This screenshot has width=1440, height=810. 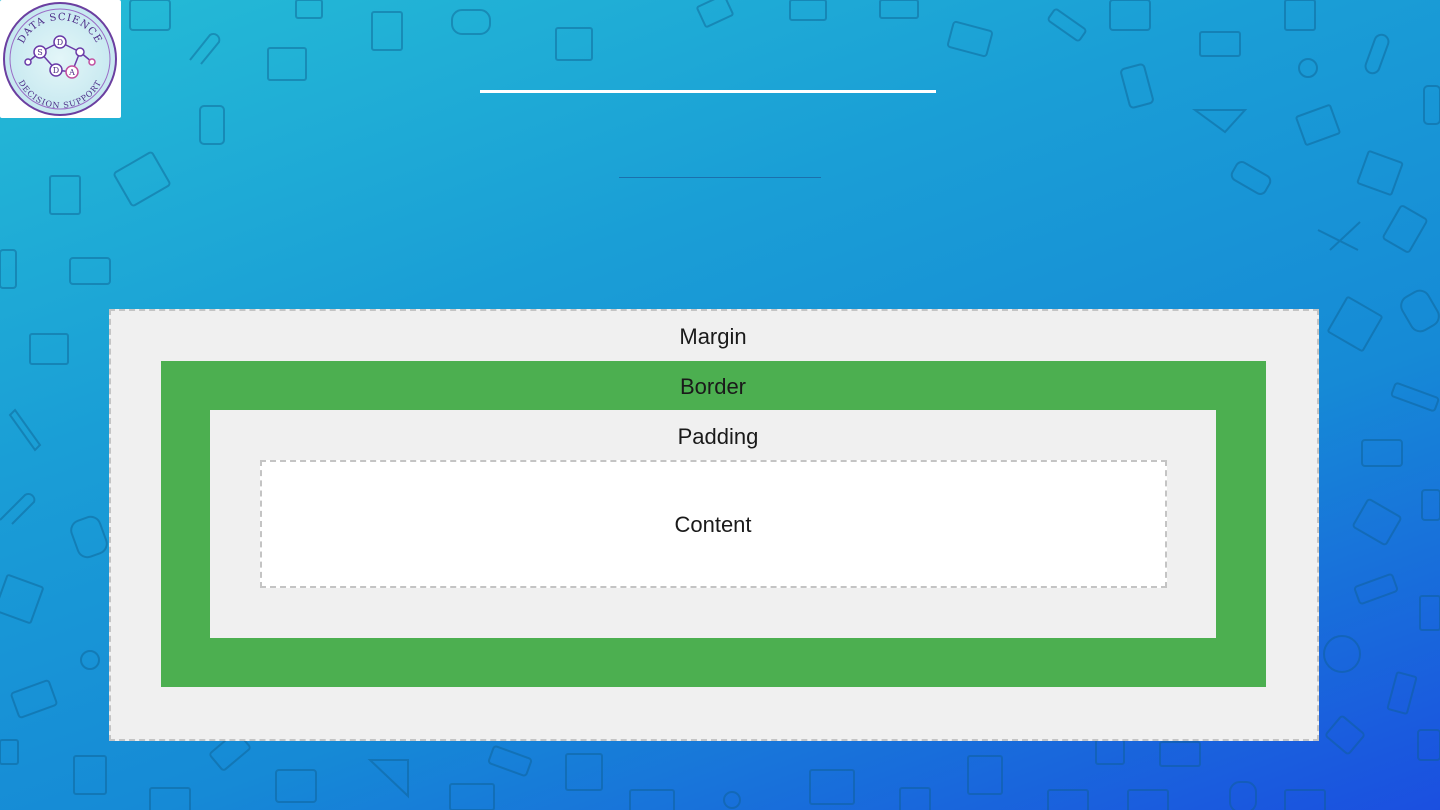 What do you see at coordinates (713, 386) in the screenshot?
I see `border-label: Border` at bounding box center [713, 386].